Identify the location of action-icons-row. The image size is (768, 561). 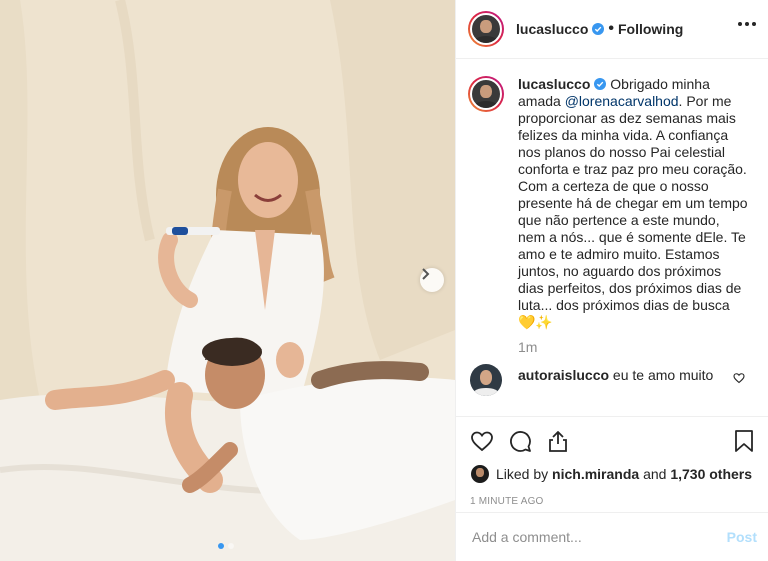
(612, 441).